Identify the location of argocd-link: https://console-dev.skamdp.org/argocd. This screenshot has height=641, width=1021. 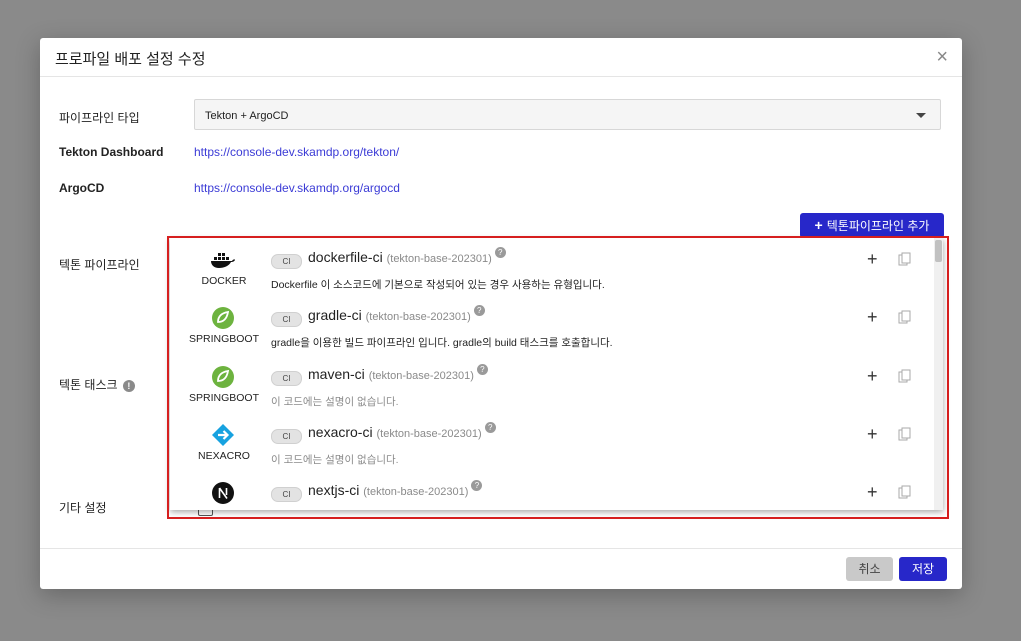
(297, 188).